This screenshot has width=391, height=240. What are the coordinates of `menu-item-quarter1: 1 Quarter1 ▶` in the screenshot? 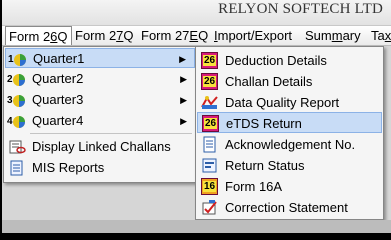 It's located at (100, 58).